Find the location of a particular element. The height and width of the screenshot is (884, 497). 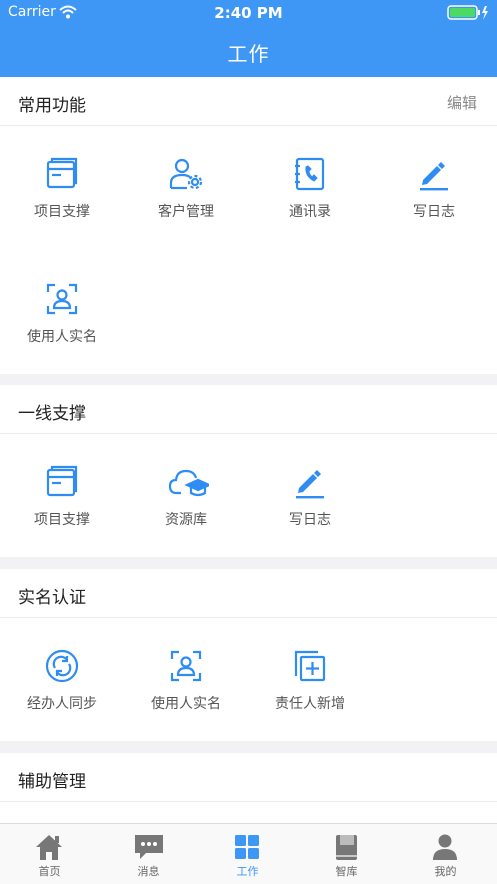

tab-label: 首页 is located at coordinates (49, 871).